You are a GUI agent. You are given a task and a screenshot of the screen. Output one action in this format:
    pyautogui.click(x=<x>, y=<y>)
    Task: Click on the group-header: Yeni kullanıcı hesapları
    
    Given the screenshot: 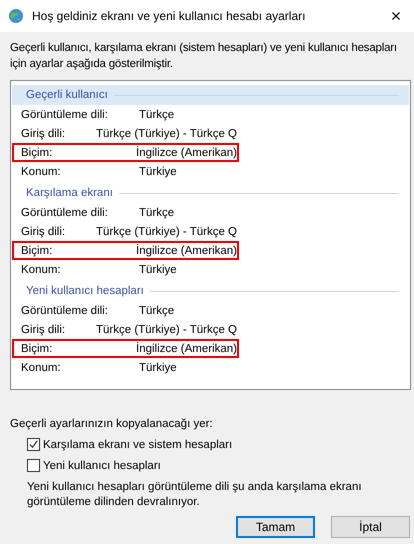 What is the action you would take?
    pyautogui.click(x=210, y=291)
    